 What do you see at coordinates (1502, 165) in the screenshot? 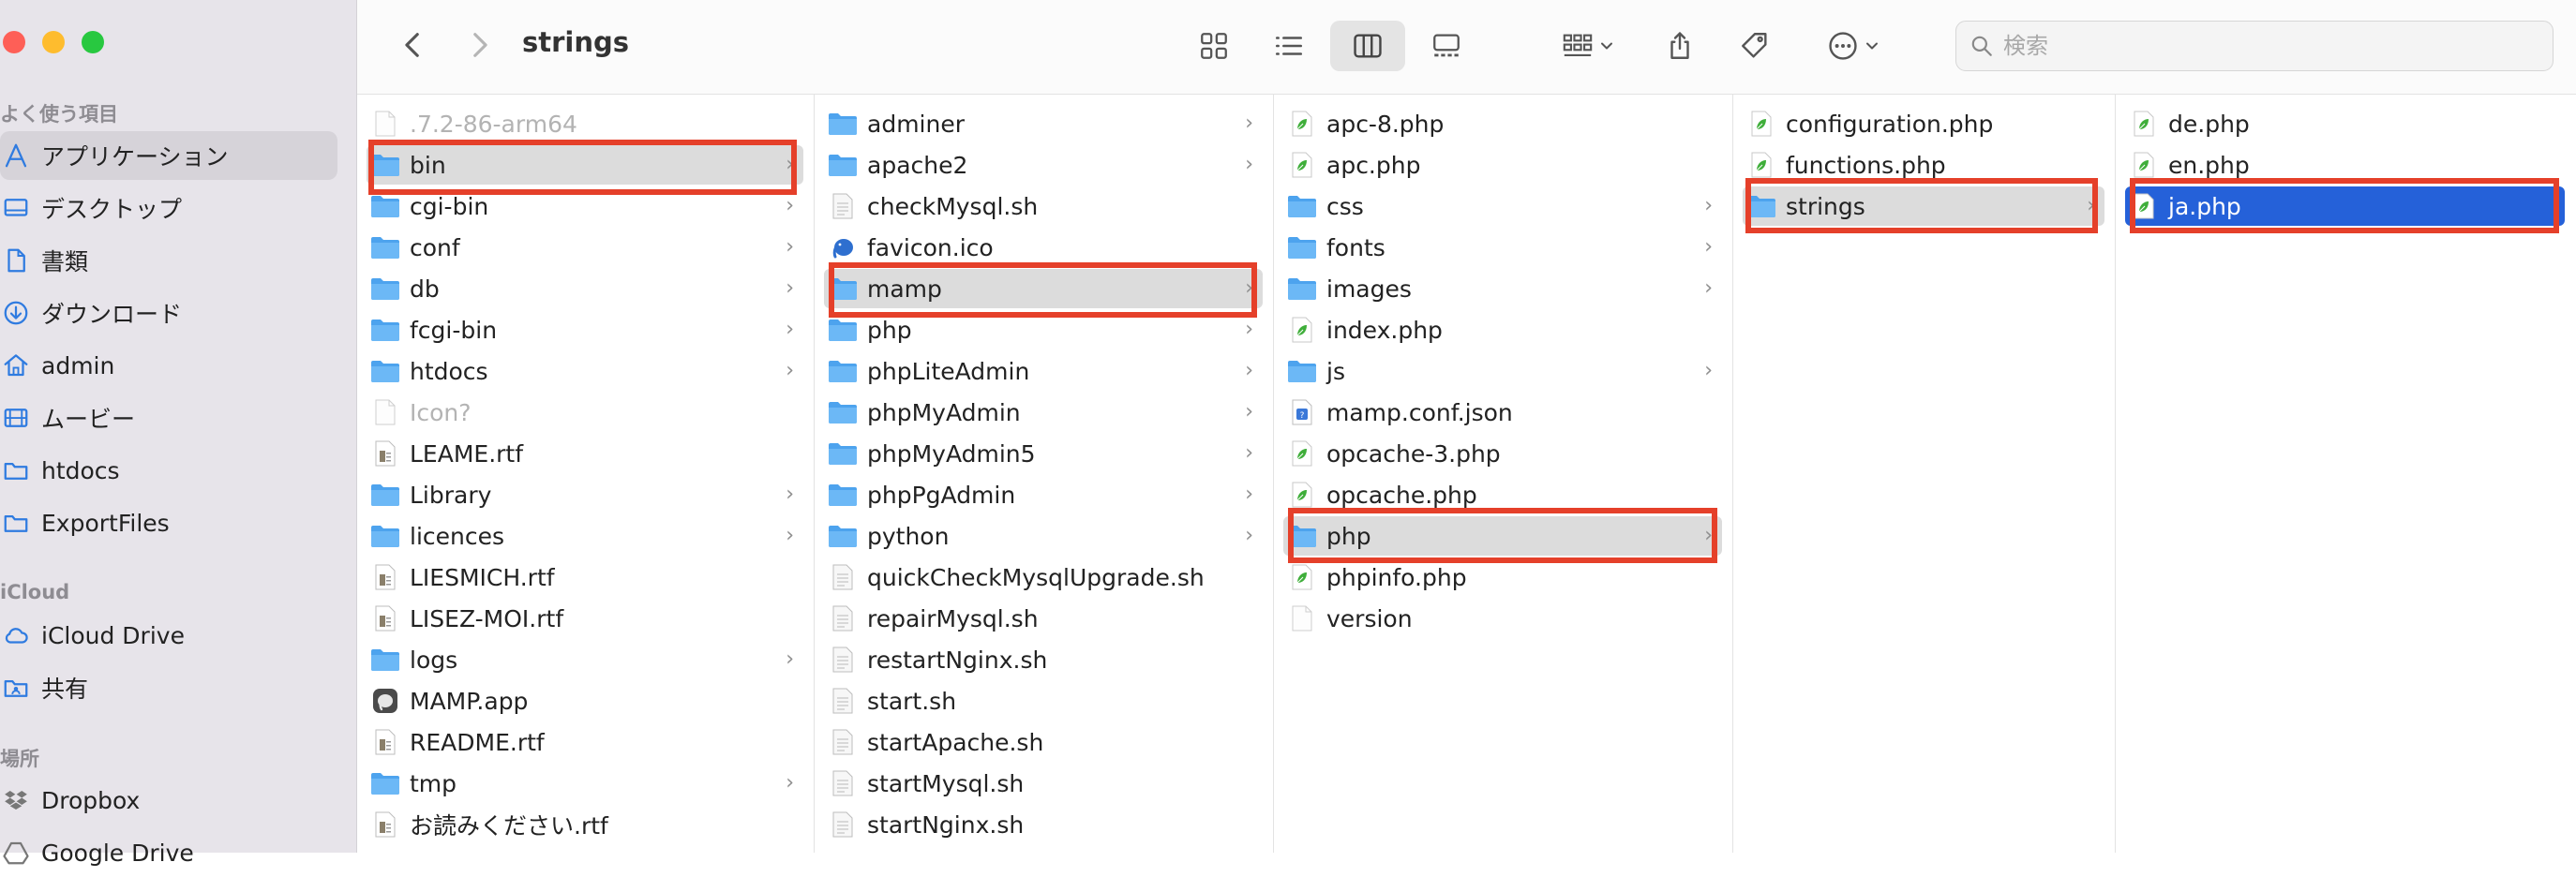
I see `file-row: apc.php` at bounding box center [1502, 165].